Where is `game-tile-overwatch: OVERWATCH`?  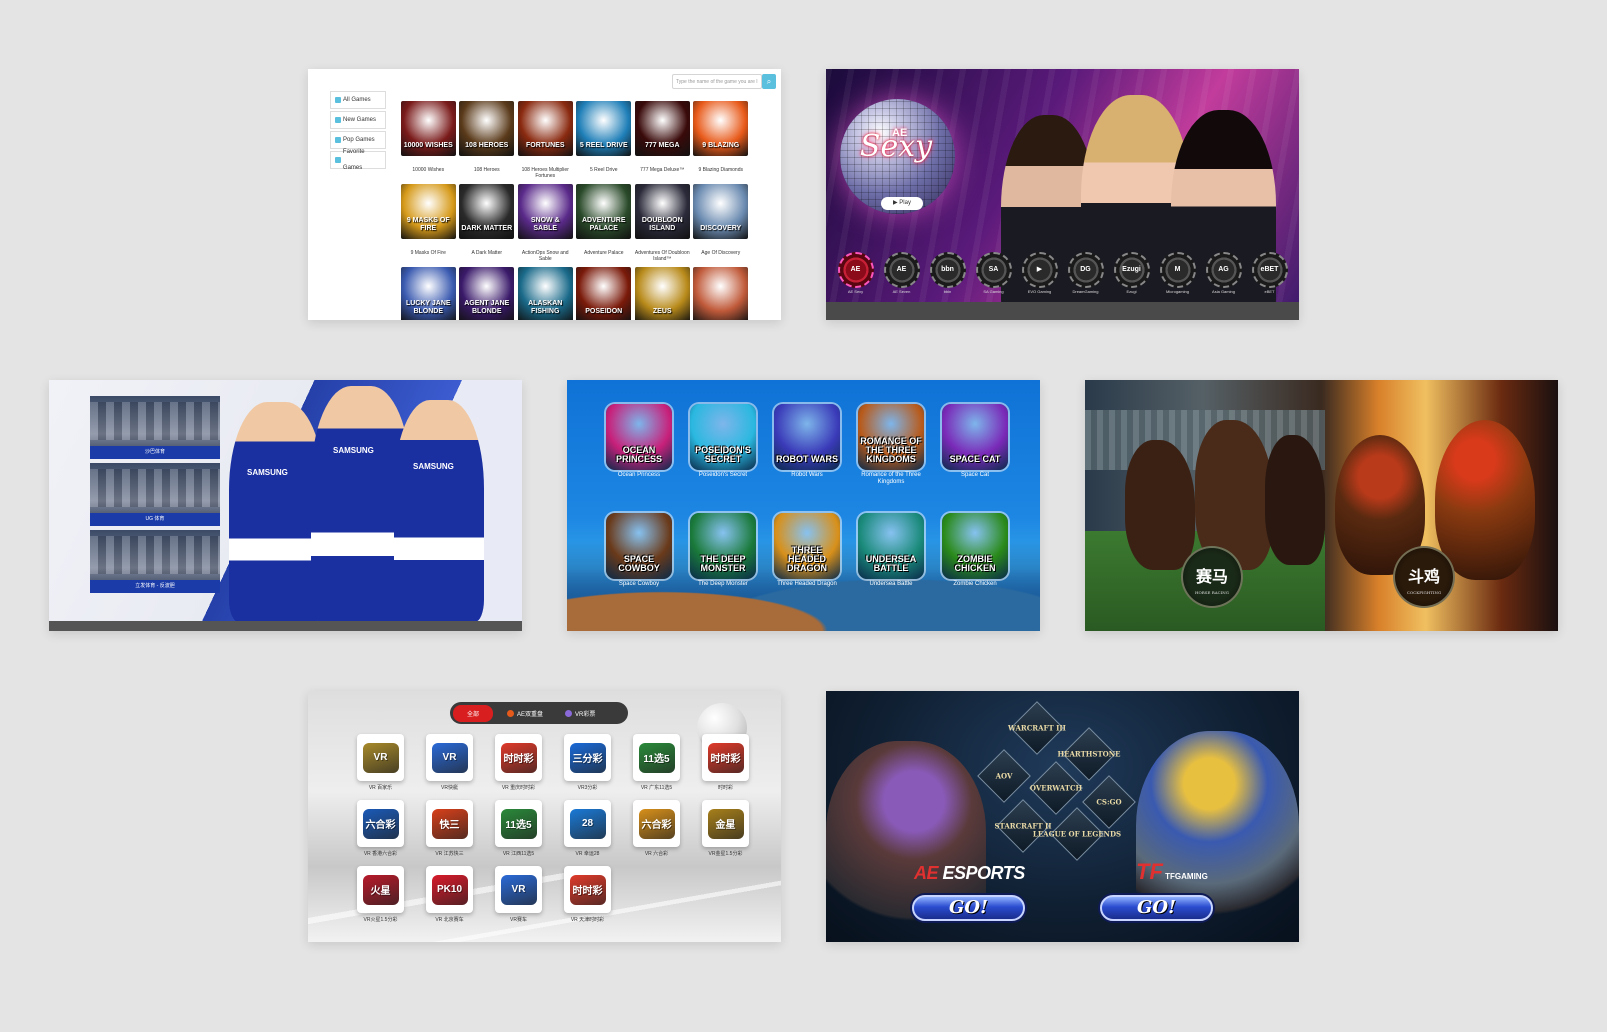 game-tile-overwatch: OVERWATCH is located at coordinates (1056, 788).